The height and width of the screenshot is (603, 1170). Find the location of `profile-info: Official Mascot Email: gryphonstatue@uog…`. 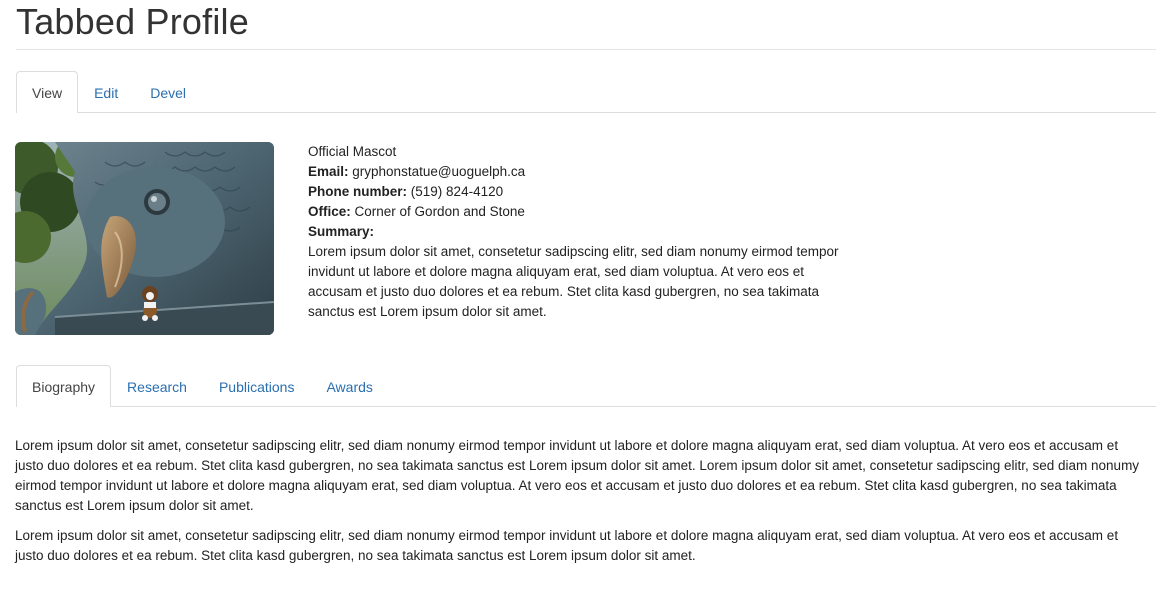

profile-info: Official Mascot Email: gryphonstatue@uog… is located at coordinates (580, 232).